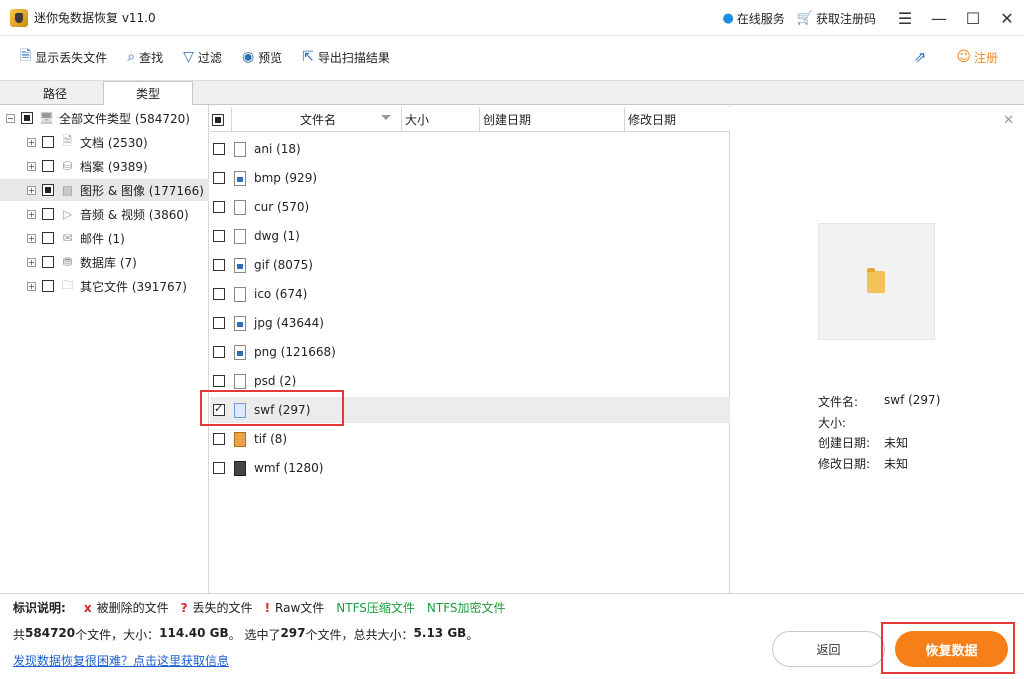 The image size is (1024, 679). I want to click on menu-button: ☰, so click(905, 18).